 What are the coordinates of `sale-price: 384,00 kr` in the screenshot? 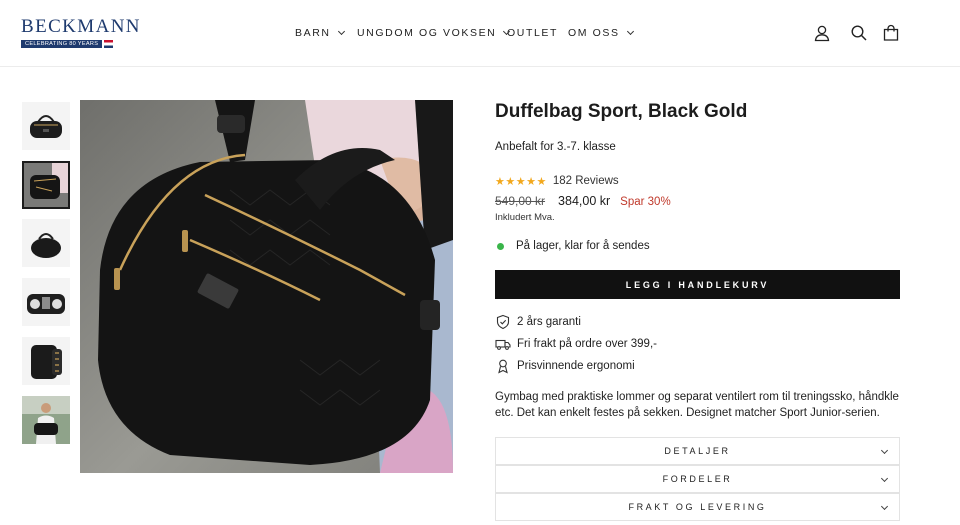 It's located at (584, 201).